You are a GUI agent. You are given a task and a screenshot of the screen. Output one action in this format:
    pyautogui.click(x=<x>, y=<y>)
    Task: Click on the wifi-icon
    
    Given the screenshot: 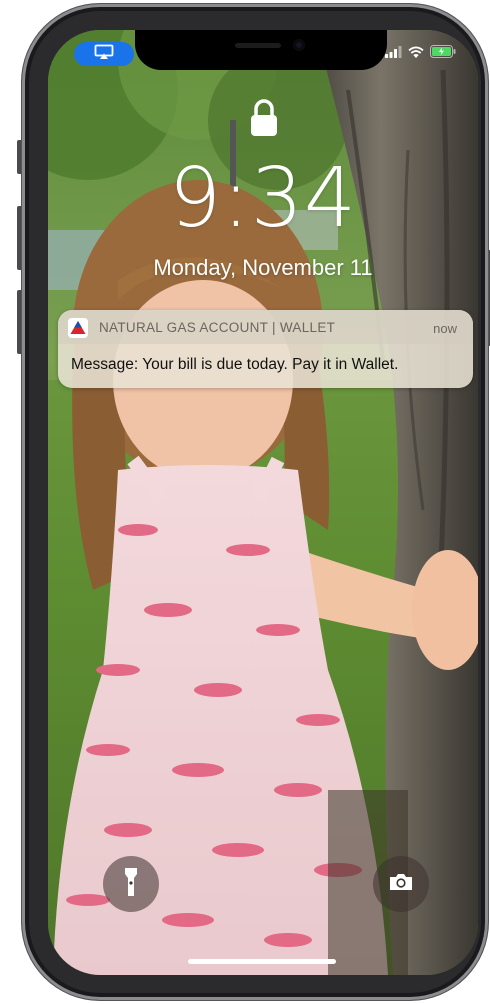 What is the action you would take?
    pyautogui.click(x=416, y=54)
    